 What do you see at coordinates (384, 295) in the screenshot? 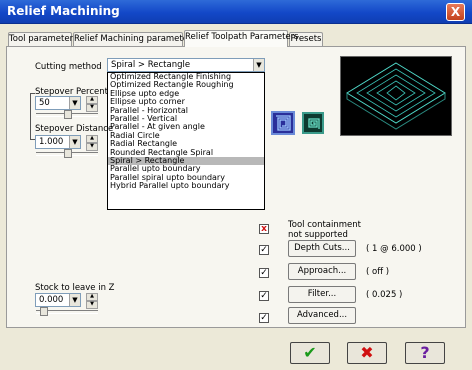
I see `filter-info: ( 0.025 )` at bounding box center [384, 295].